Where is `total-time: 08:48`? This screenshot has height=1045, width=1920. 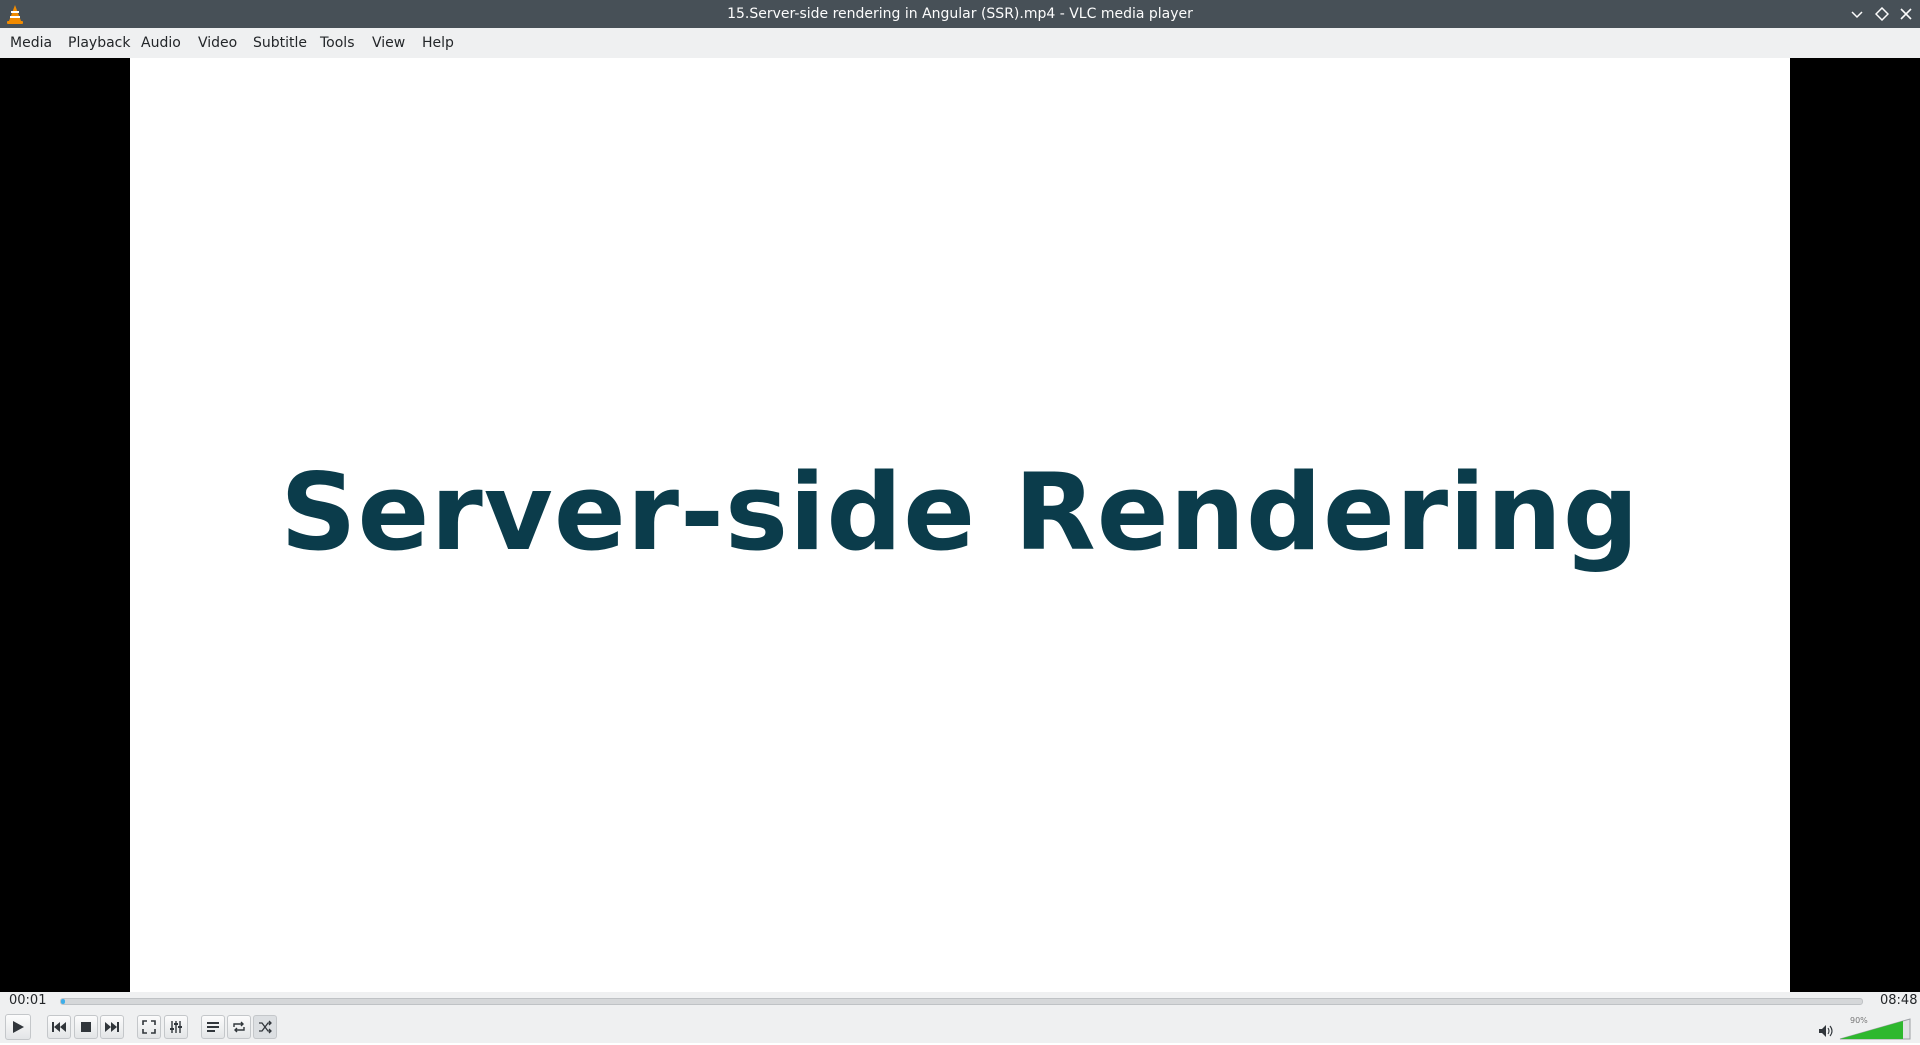 total-time: 08:48 is located at coordinates (1898, 1001).